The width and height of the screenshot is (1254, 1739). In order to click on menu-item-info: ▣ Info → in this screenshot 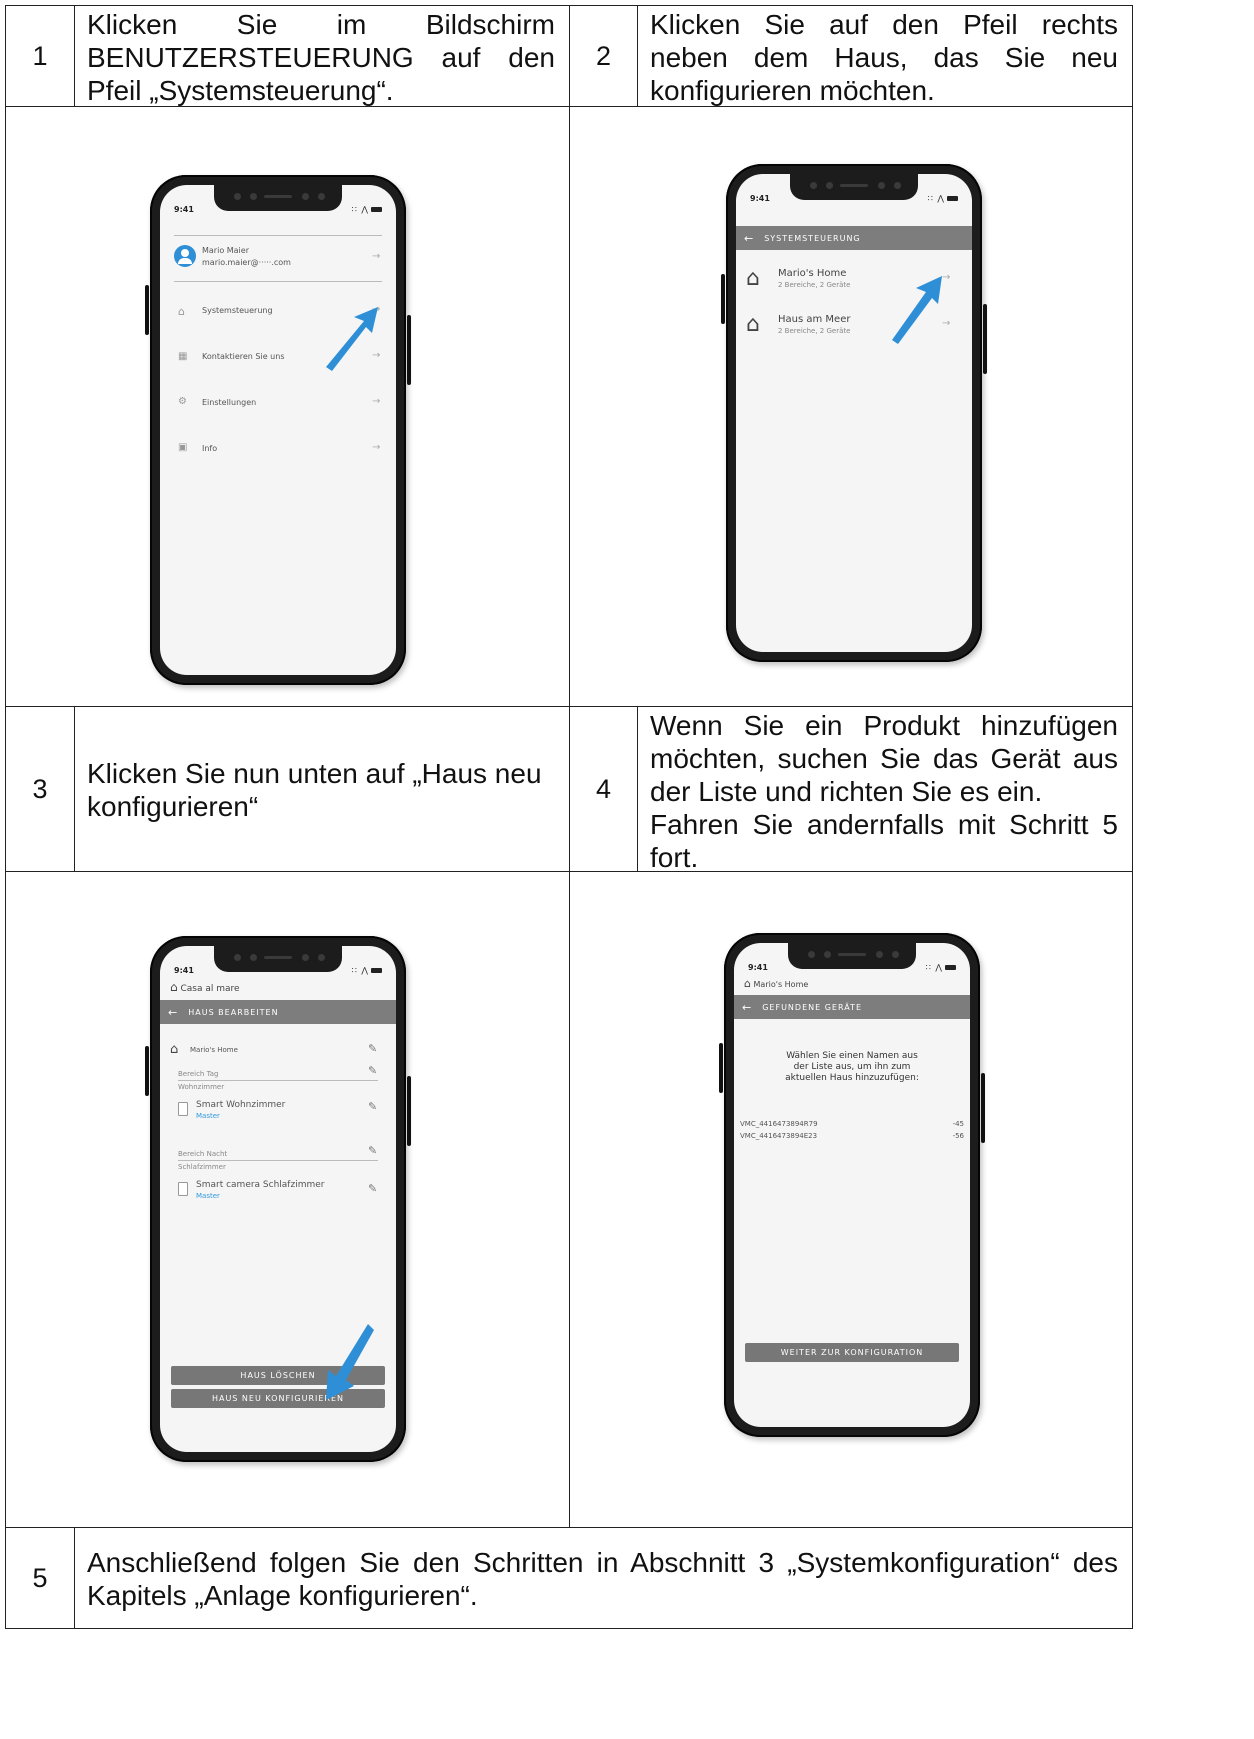, I will do `click(279, 451)`.